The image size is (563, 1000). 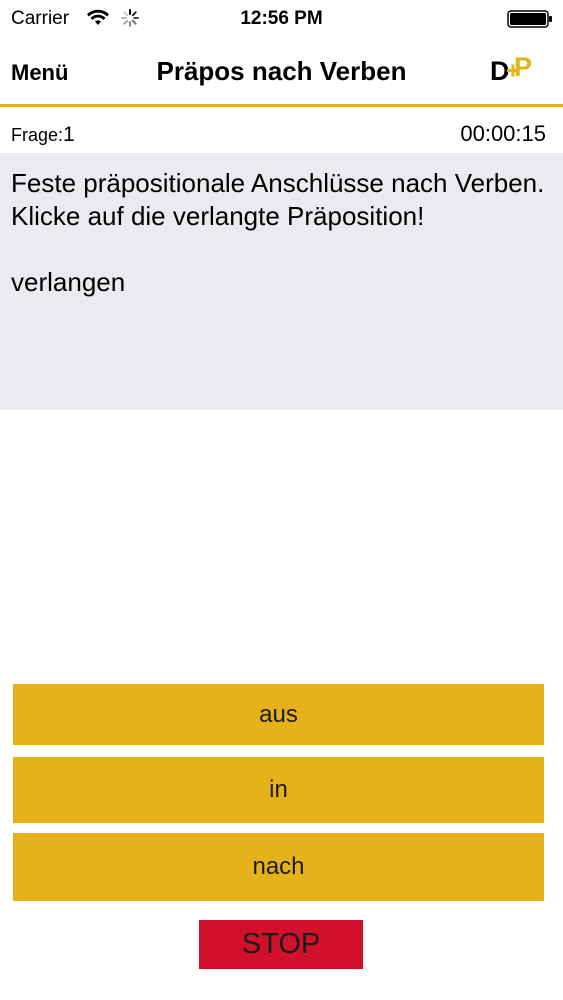 I want to click on status-time: 12:56 PM, so click(x=281, y=18).